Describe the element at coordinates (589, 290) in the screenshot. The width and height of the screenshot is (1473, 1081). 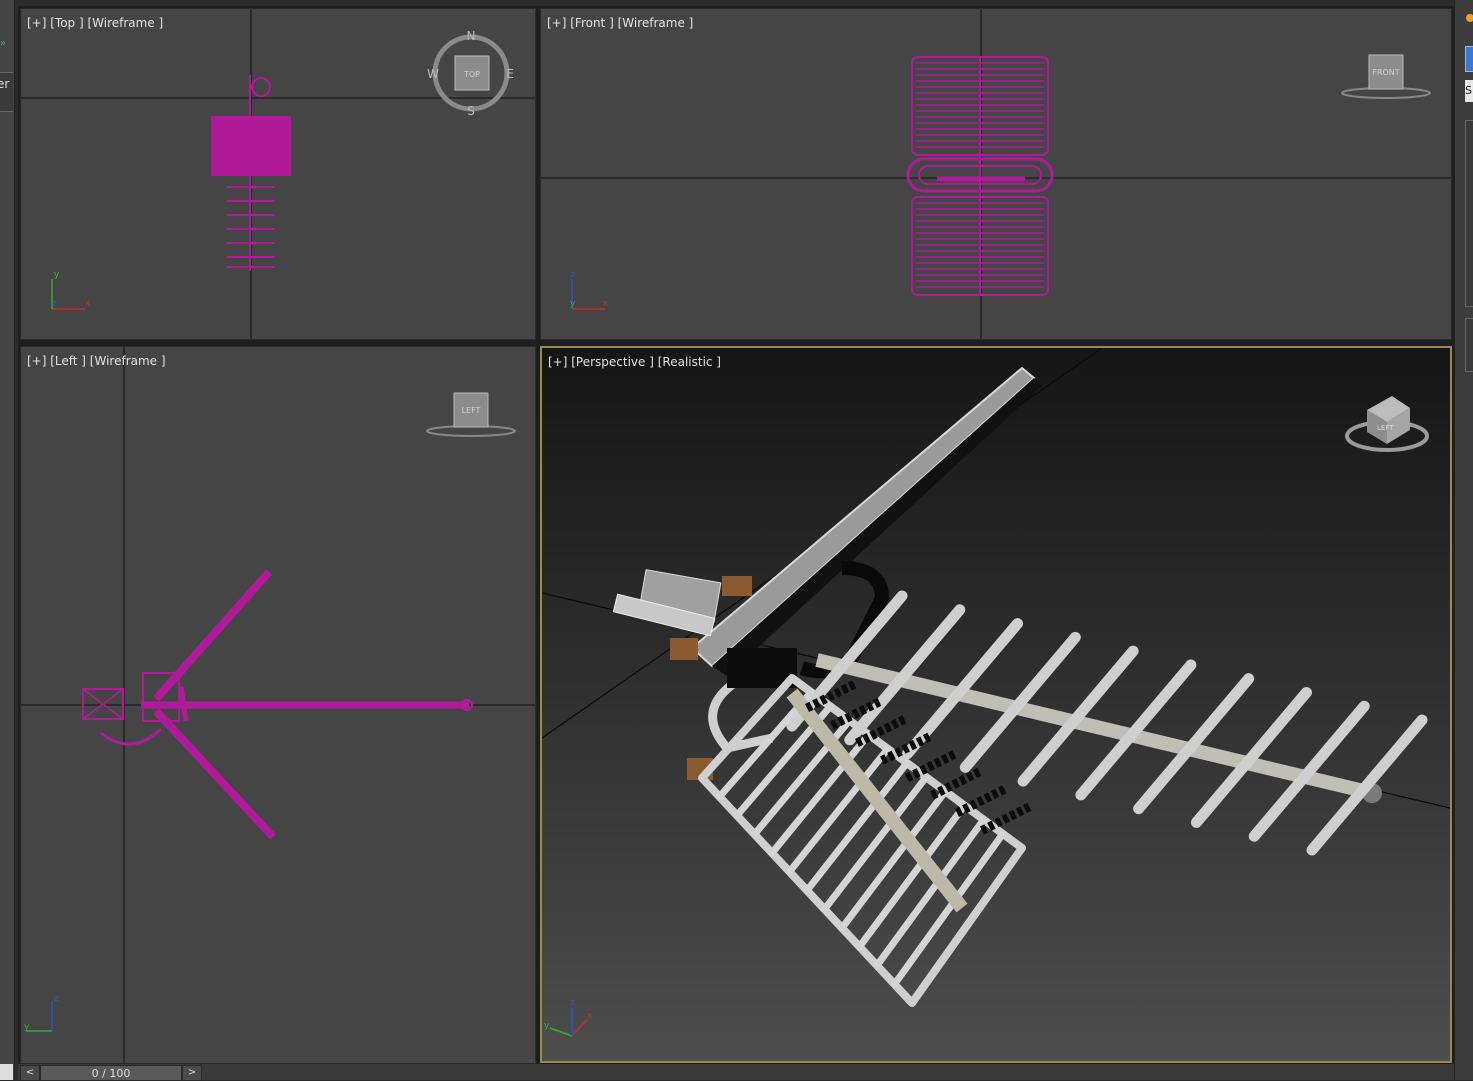
I see `axis-tripod: z x y` at that location.